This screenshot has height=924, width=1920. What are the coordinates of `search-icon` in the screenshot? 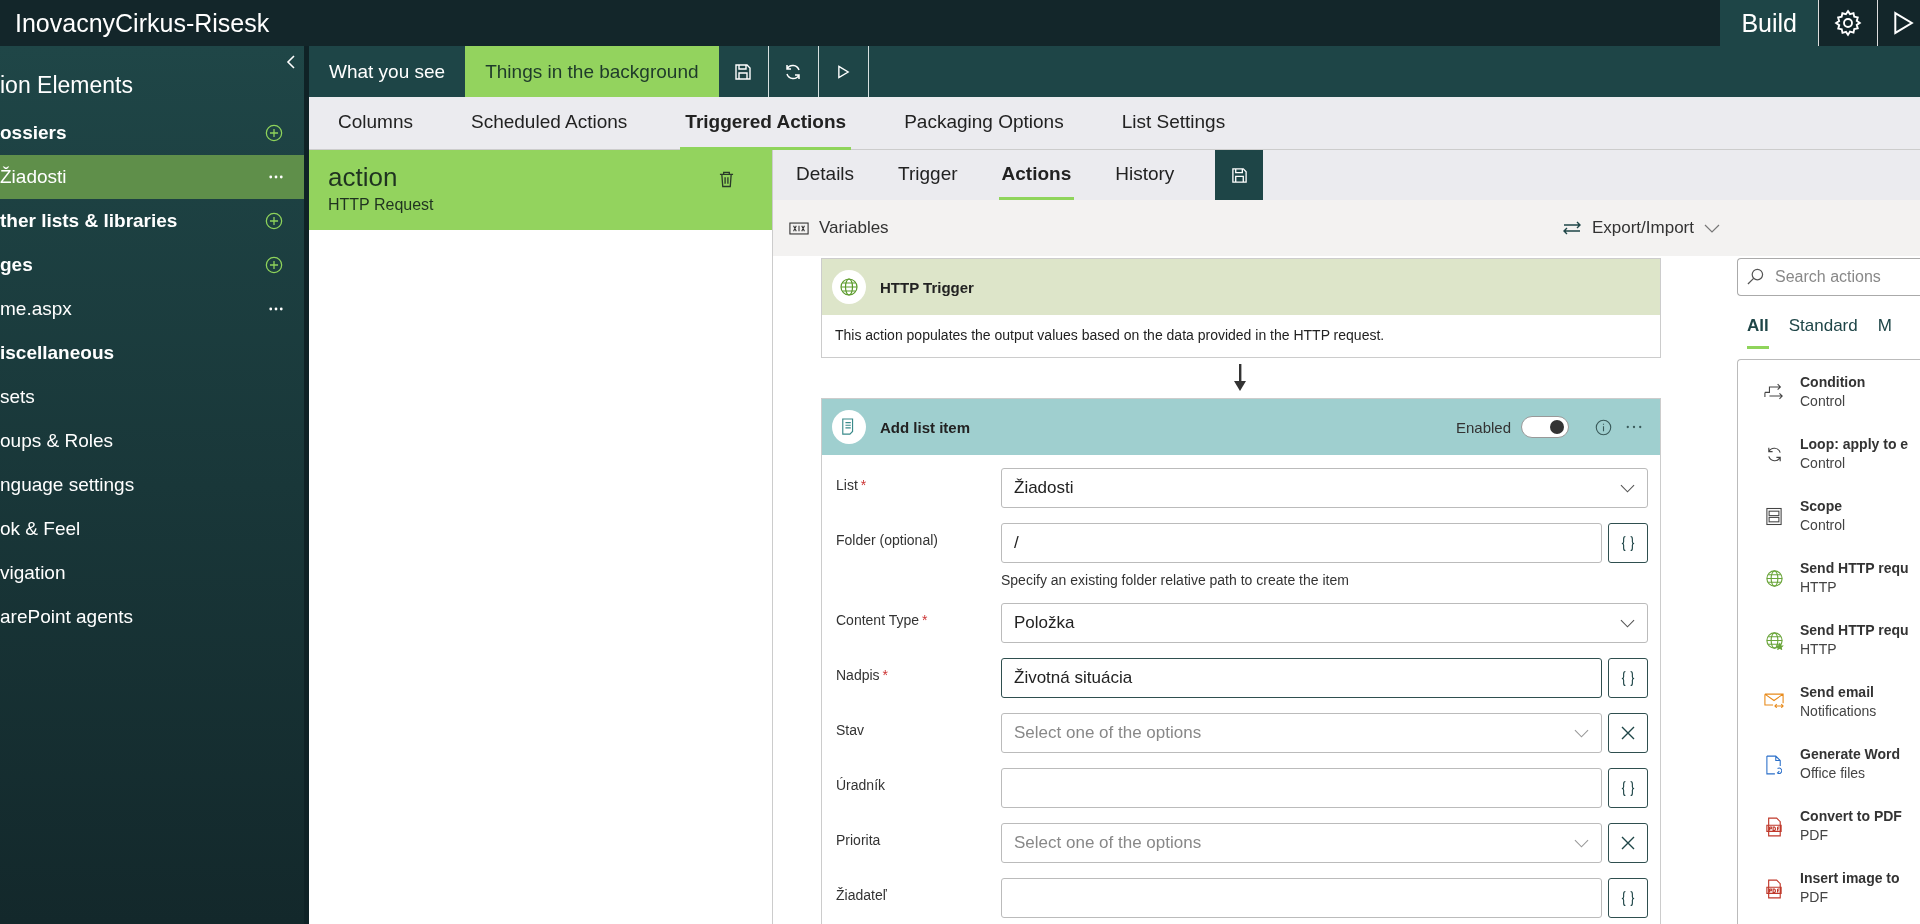 It's located at (1755, 276).